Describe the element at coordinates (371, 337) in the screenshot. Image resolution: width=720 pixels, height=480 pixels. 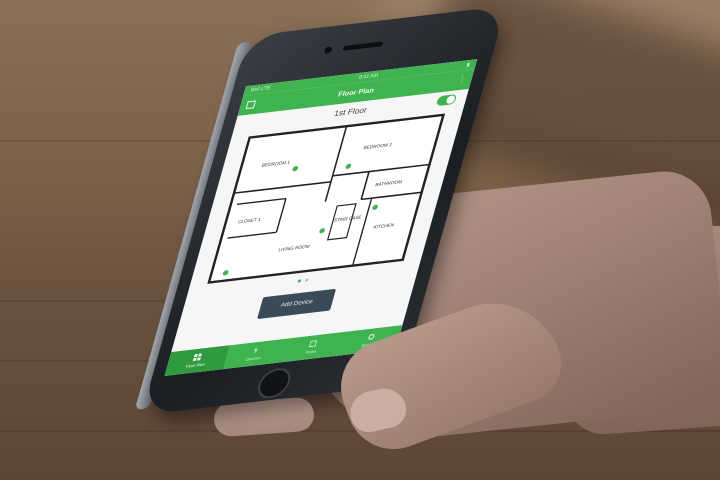
I see `gear-icon` at that location.